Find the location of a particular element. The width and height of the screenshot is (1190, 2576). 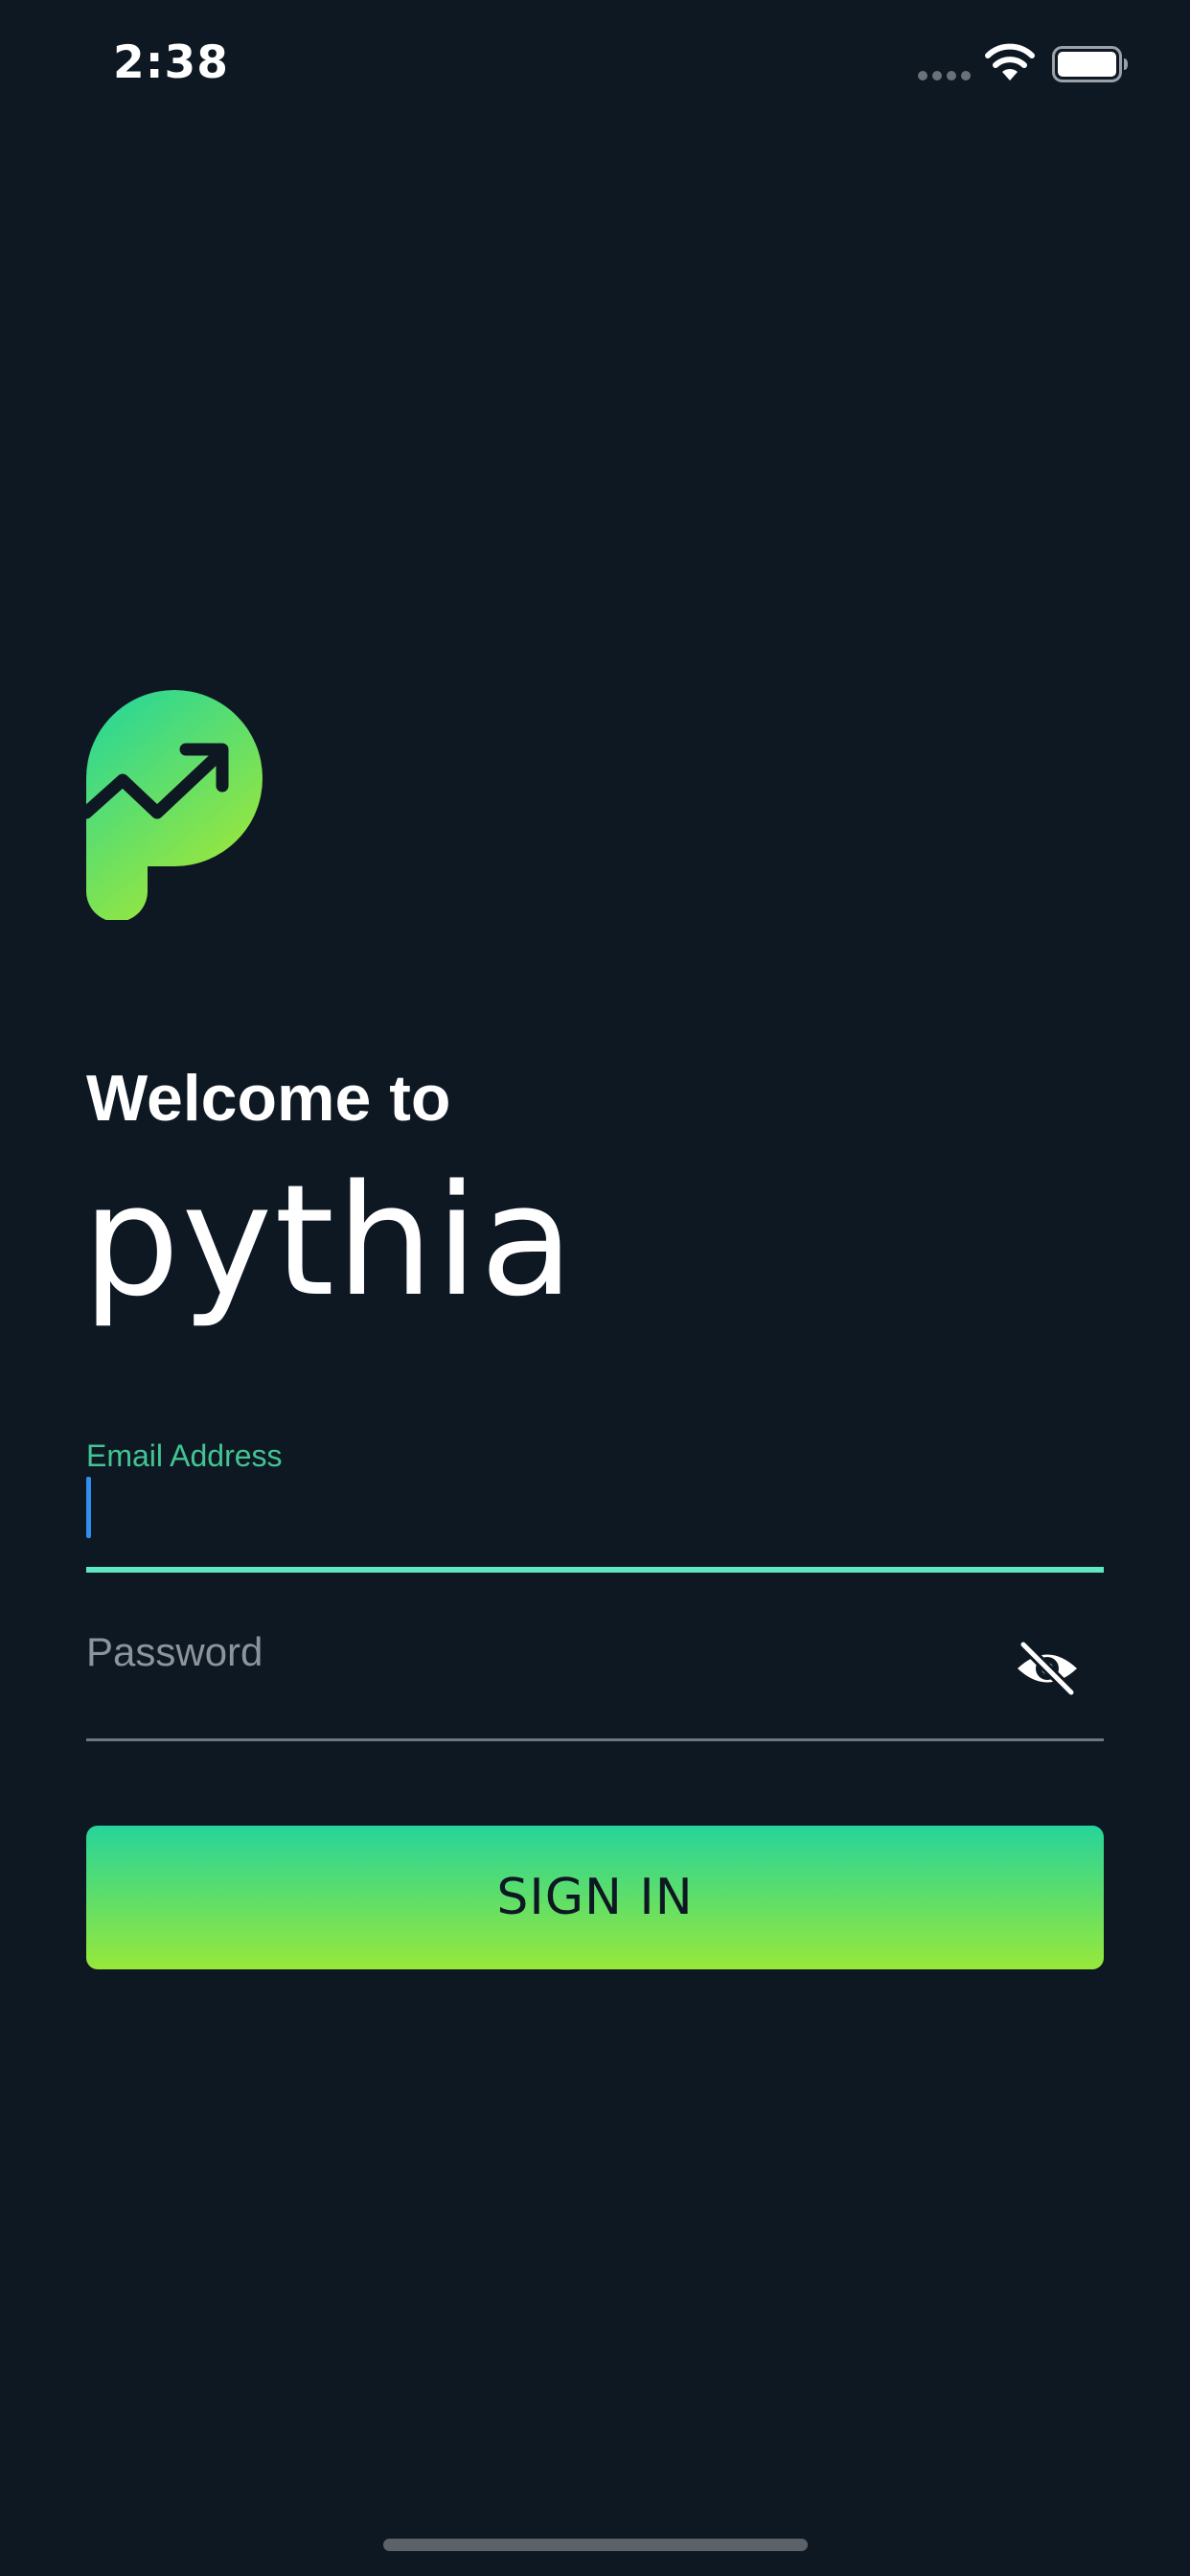

status-time: 2:38 is located at coordinates (171, 63).